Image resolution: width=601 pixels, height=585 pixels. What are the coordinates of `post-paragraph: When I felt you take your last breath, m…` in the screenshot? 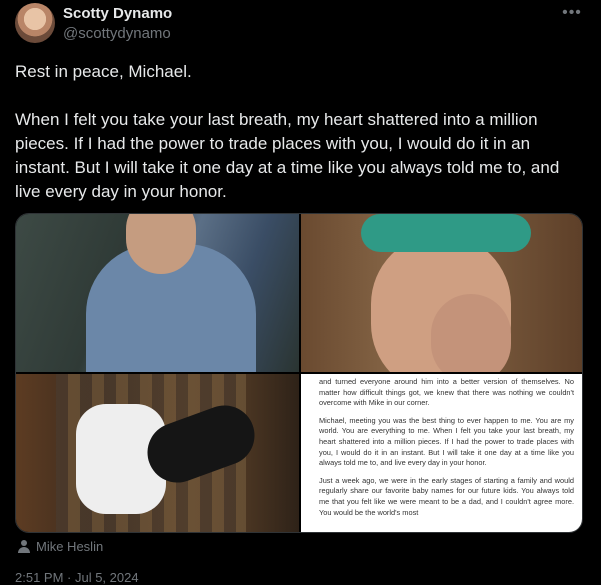 It's located at (287, 155).